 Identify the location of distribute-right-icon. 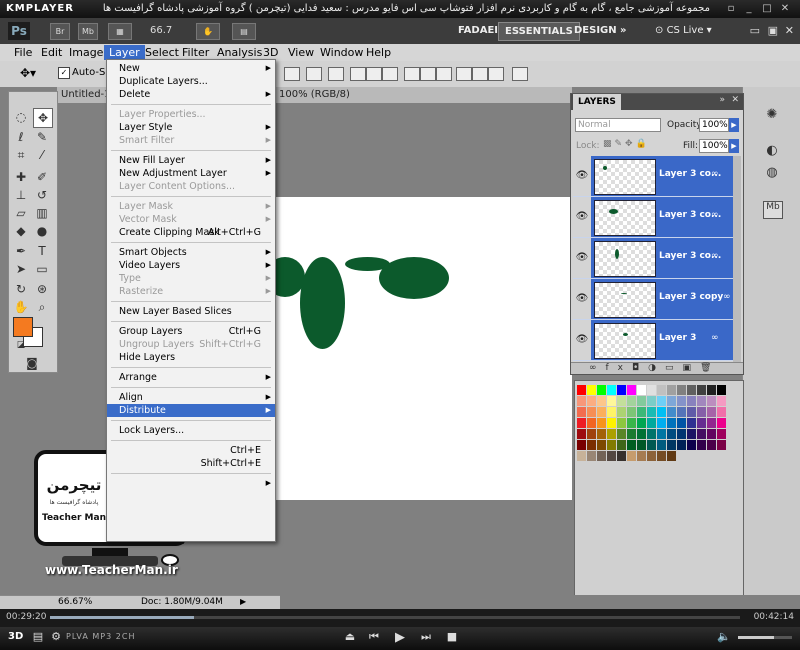
(496, 74).